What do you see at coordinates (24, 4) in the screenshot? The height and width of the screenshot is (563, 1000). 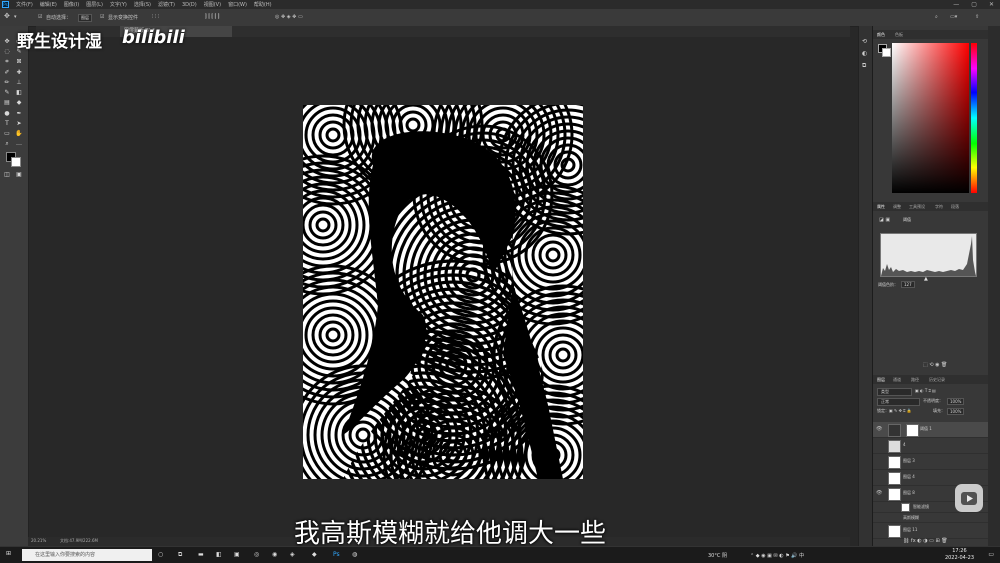 I see `menu-file: 文件(F)` at bounding box center [24, 4].